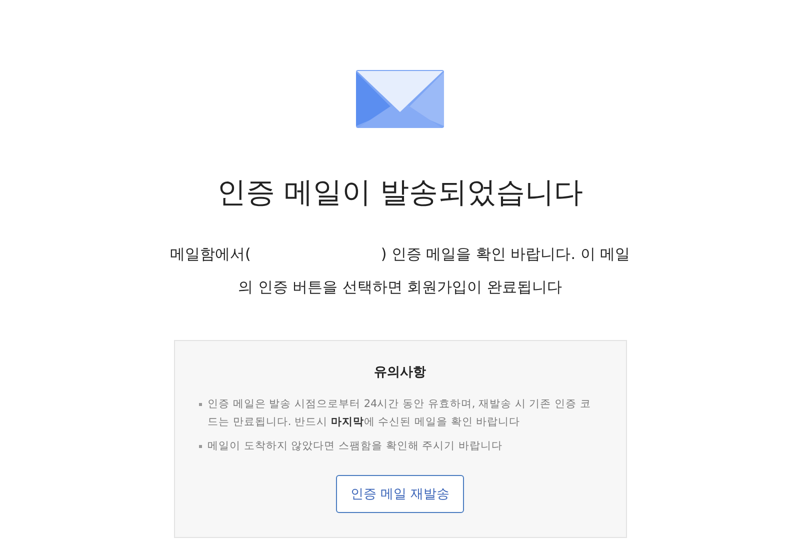 The width and height of the screenshot is (800, 559). What do you see at coordinates (355, 446) in the screenshot?
I see `notice-text: 메일이 도착하지 않았다면 스팸함을 확인해 주시기 바랍니다` at bounding box center [355, 446].